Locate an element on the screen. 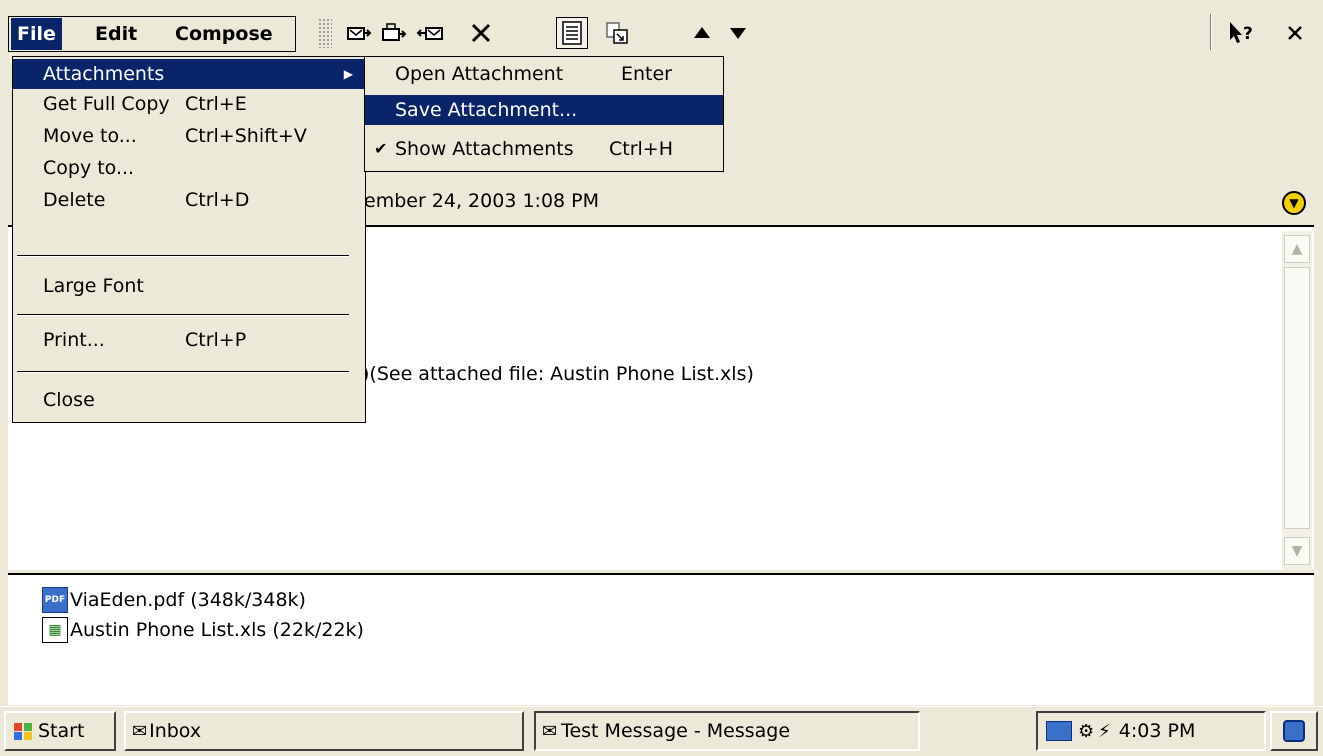 This screenshot has height=756, width=1323. system-tray: ⚙ ⚡ 4:03 PM is located at coordinates (1151, 731).